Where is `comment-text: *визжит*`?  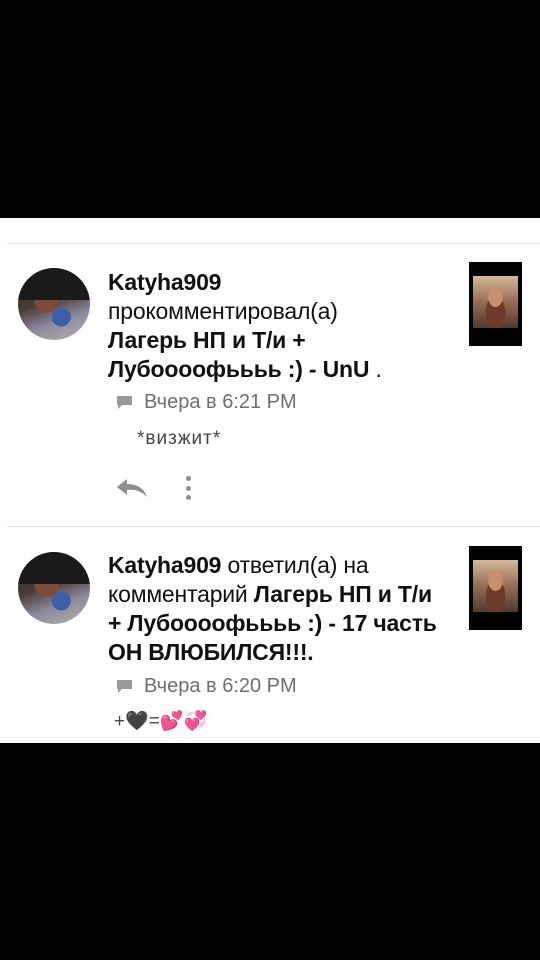
comment-text: *визжит* is located at coordinates (179, 438).